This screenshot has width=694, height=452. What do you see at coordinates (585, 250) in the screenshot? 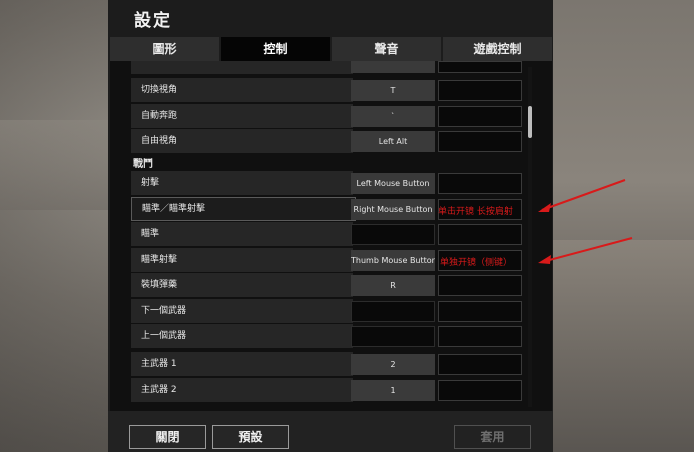
I see `arrow-2-icon` at bounding box center [585, 250].